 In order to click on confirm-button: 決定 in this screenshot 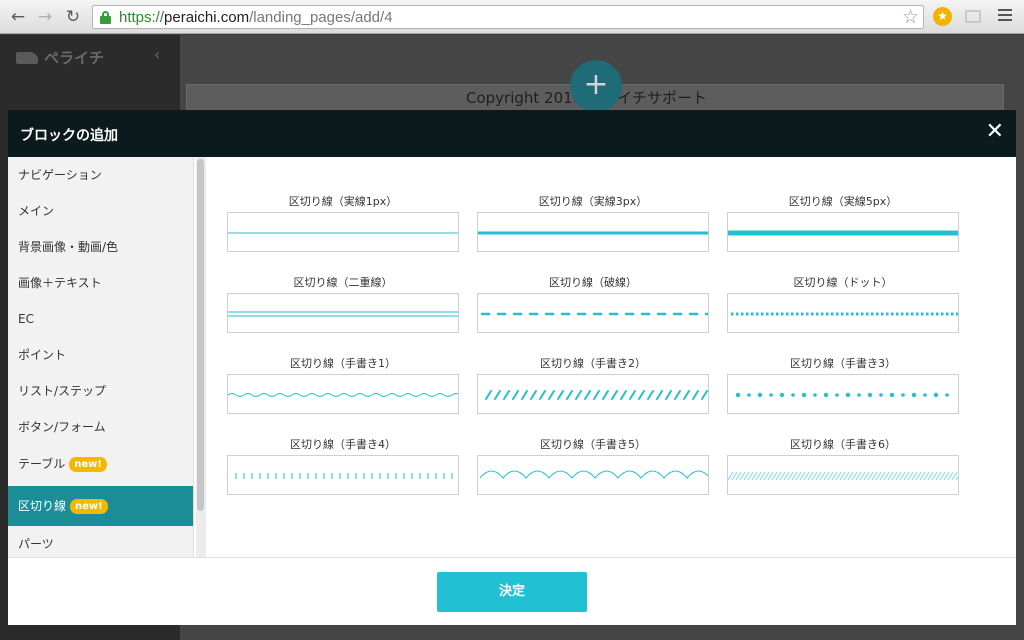, I will do `click(512, 592)`.